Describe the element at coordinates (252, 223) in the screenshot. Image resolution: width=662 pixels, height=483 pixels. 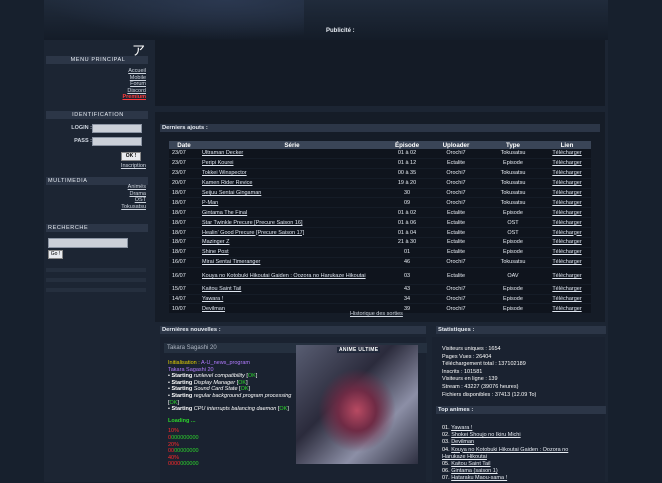
I see `series-link: Star Twinkle Precure [Precure Saison 16]` at that location.